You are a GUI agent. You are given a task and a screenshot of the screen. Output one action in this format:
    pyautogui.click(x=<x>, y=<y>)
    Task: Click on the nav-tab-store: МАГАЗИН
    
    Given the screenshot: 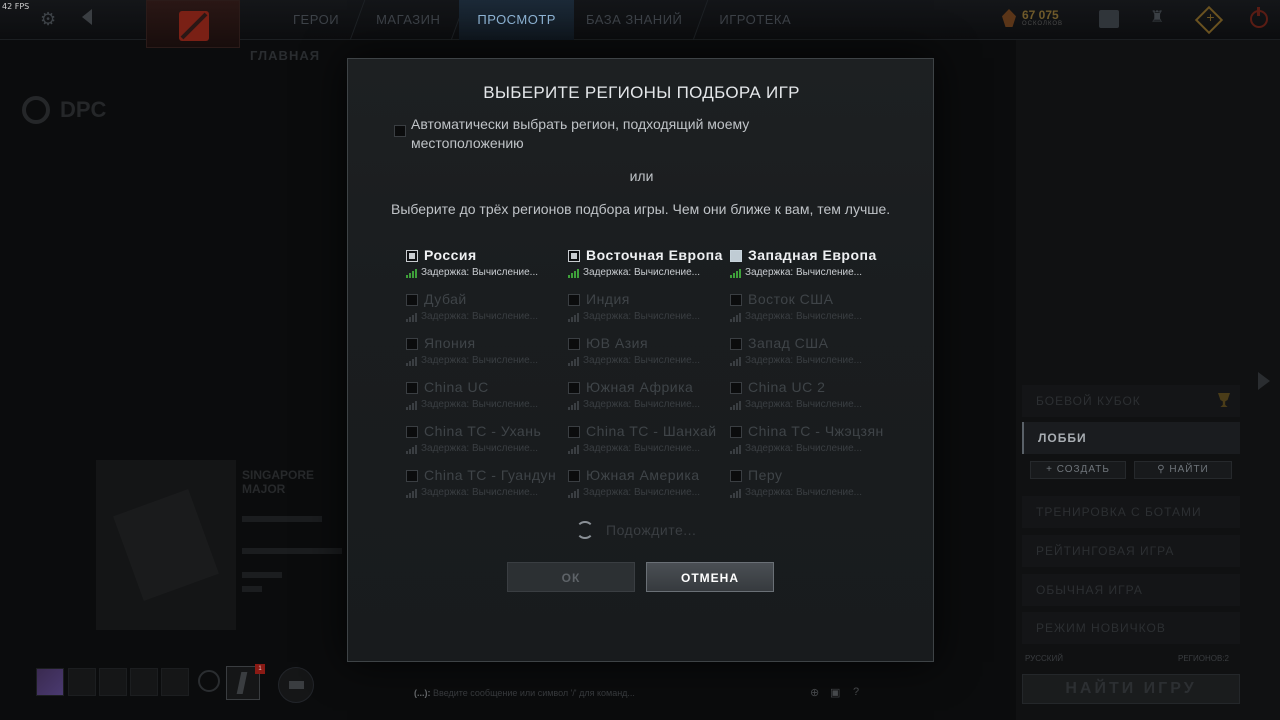 What is the action you would take?
    pyautogui.click(x=408, y=20)
    